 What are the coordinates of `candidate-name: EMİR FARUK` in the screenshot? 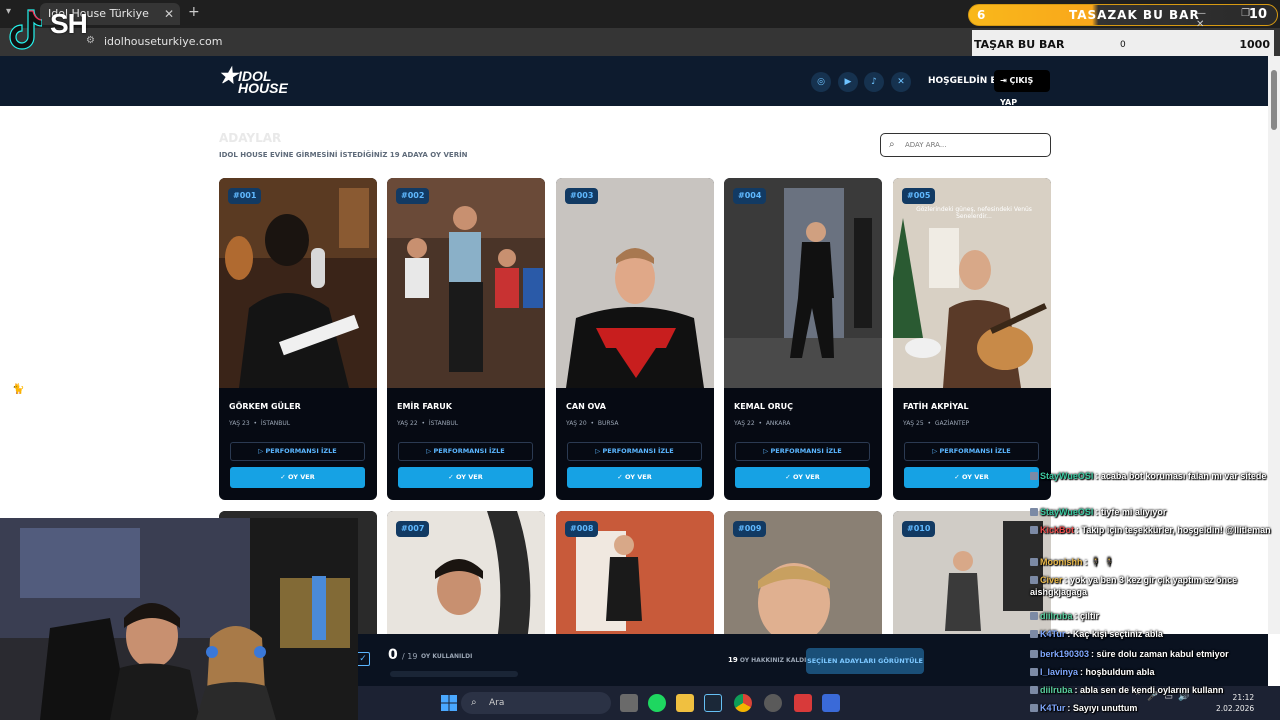 It's located at (424, 406).